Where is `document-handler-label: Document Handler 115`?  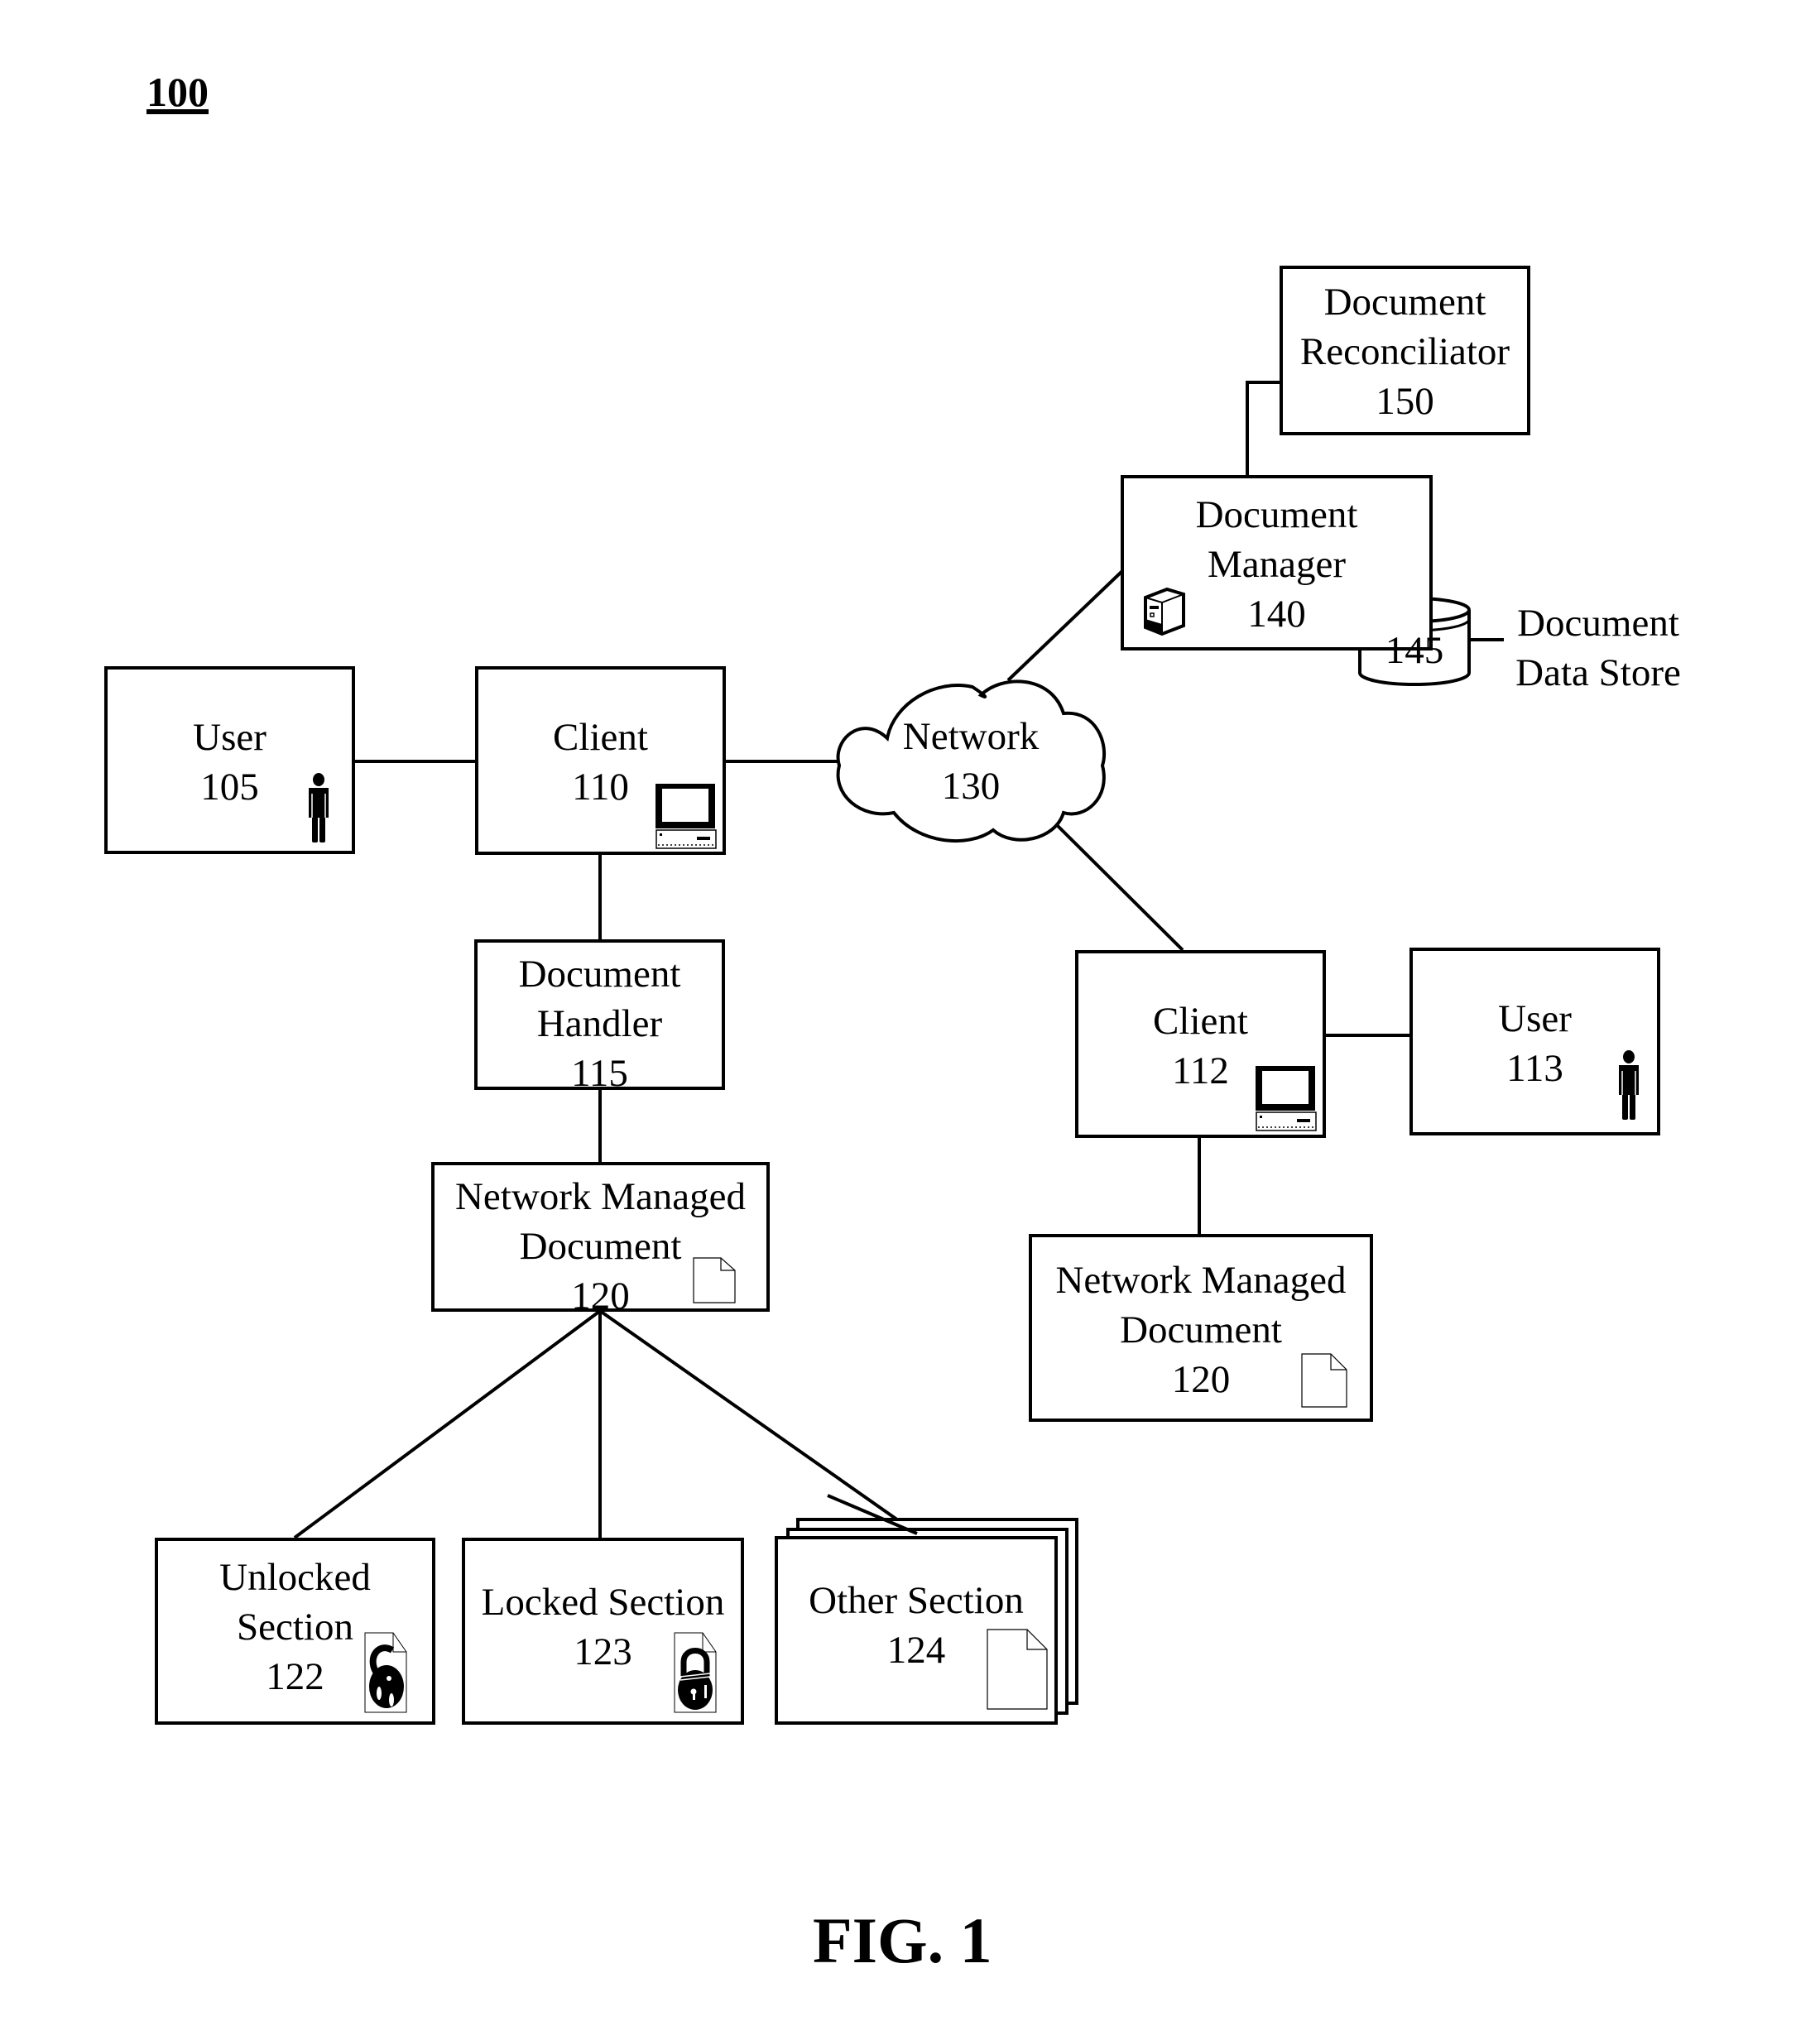 document-handler-label: Document Handler 115 is located at coordinates (599, 1024).